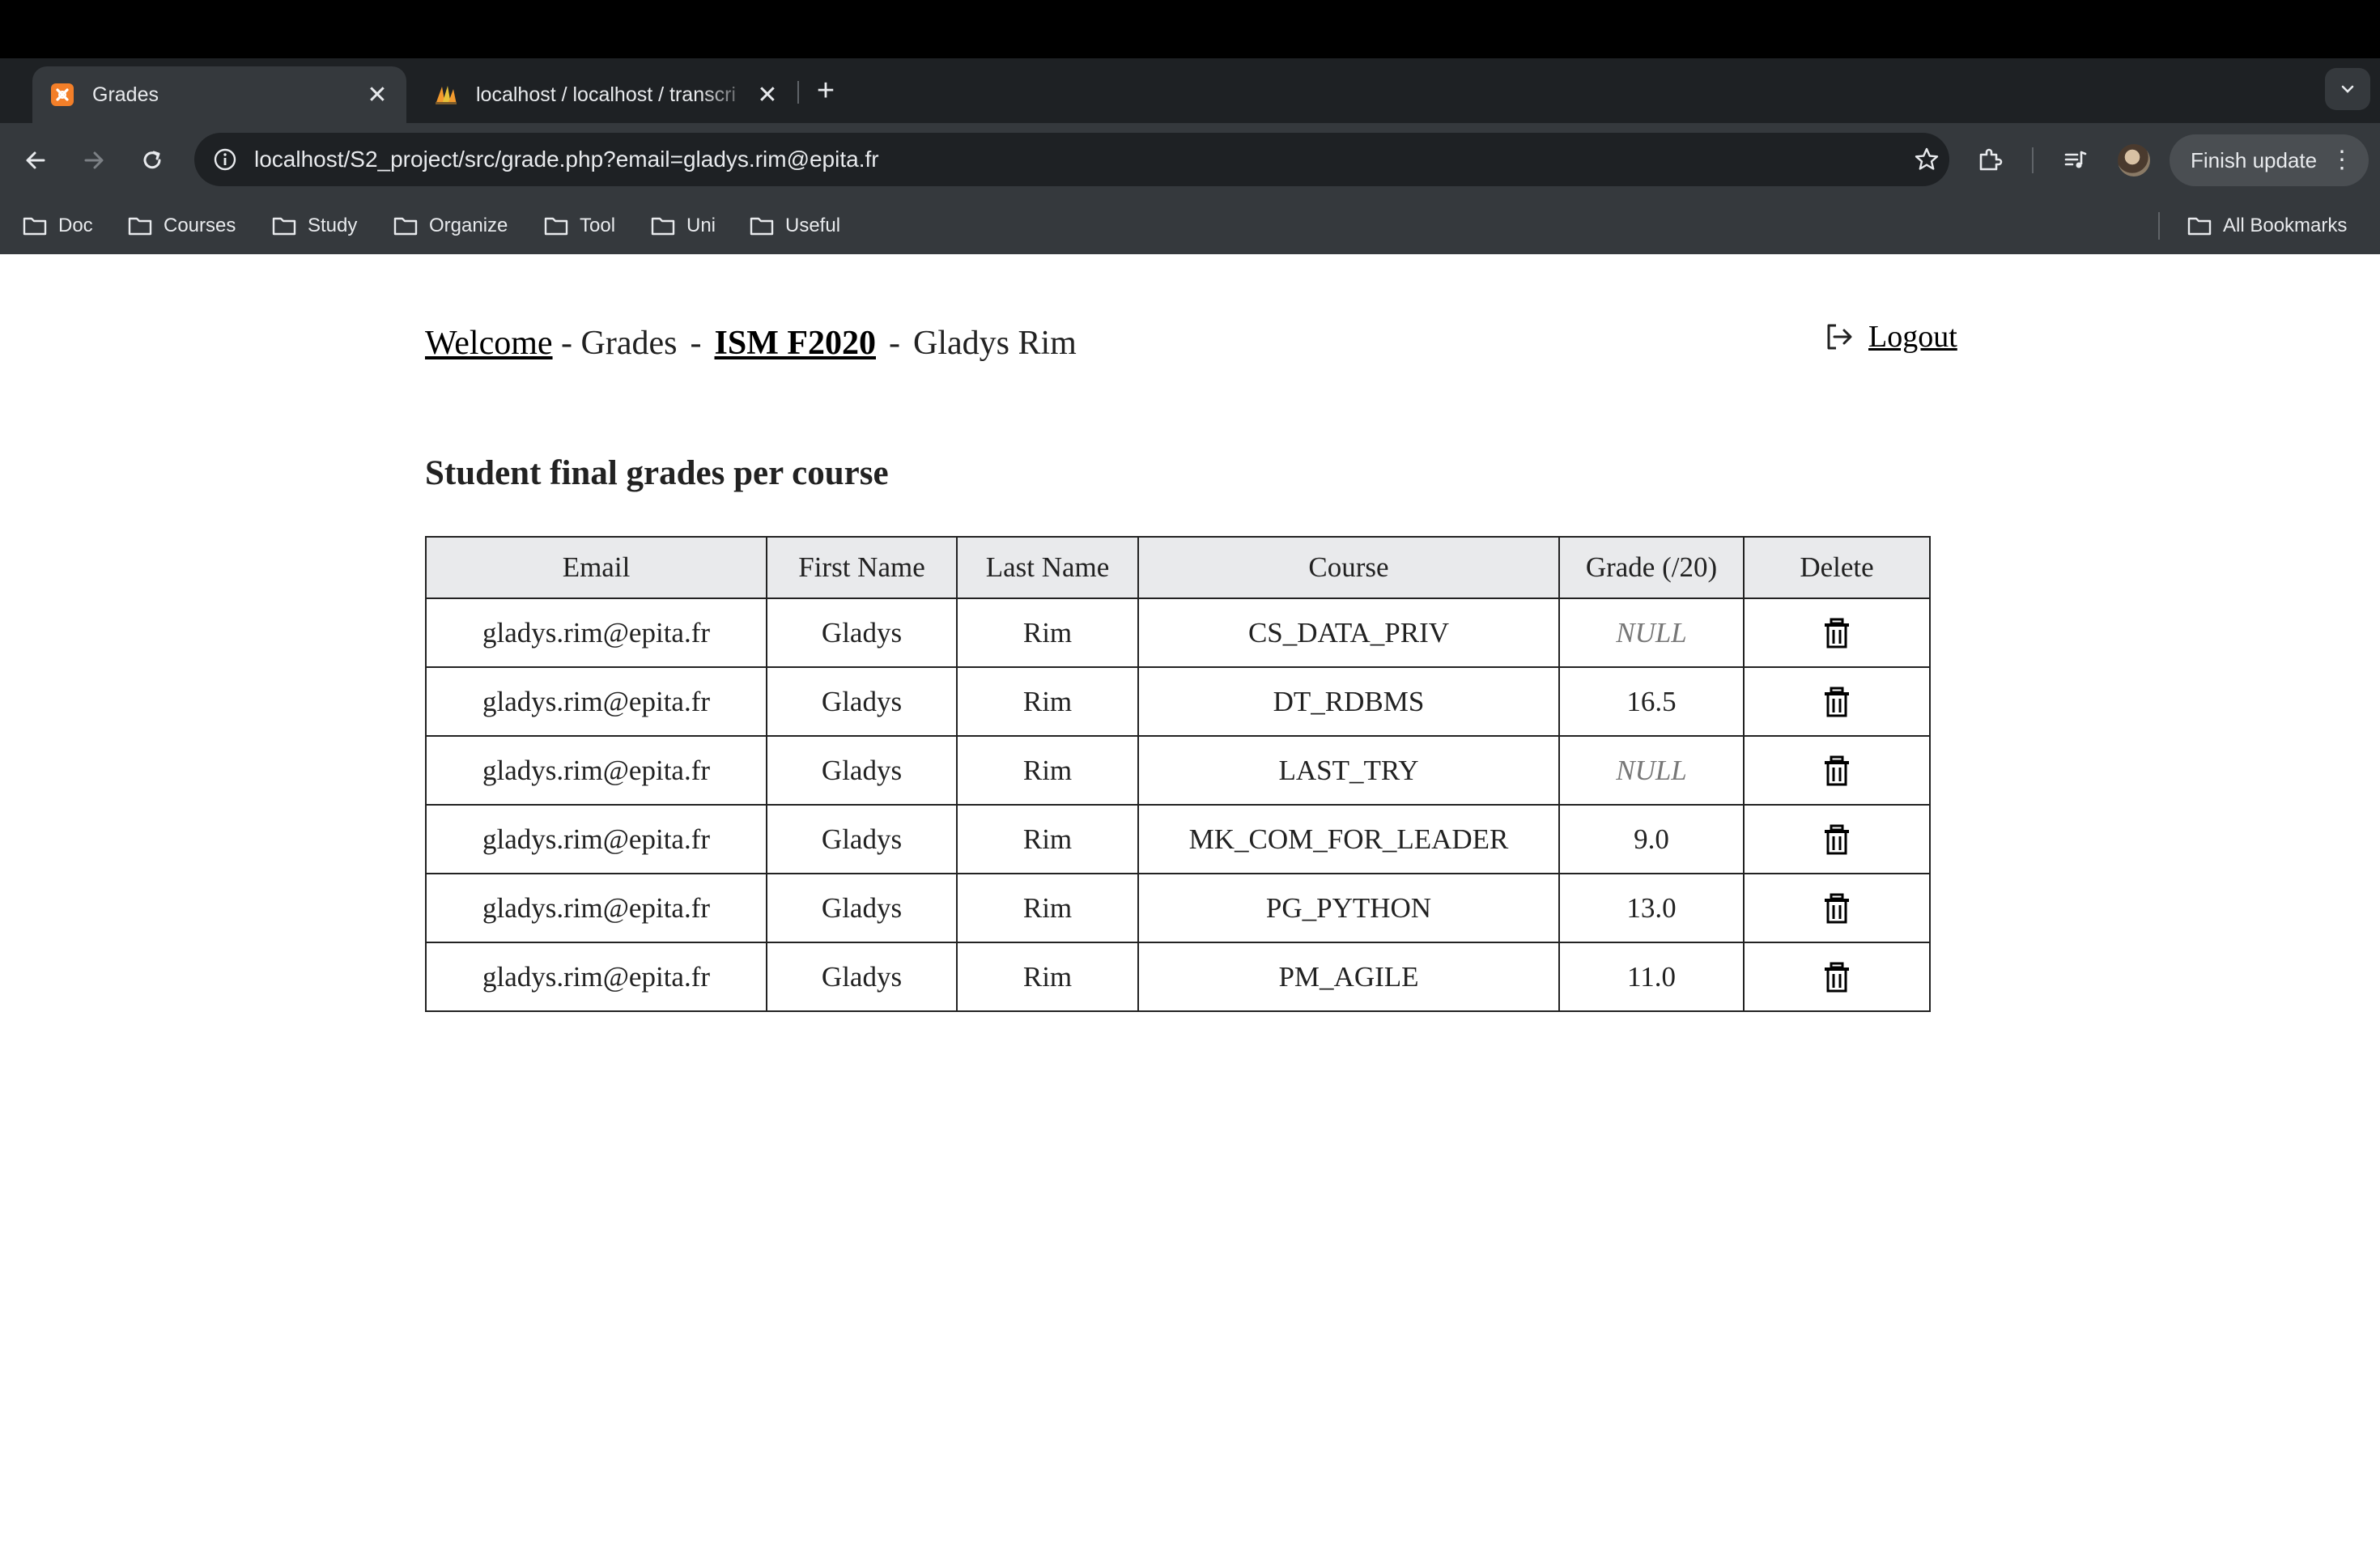 The image size is (2380, 1548). I want to click on logout: Logout, so click(1890, 337).